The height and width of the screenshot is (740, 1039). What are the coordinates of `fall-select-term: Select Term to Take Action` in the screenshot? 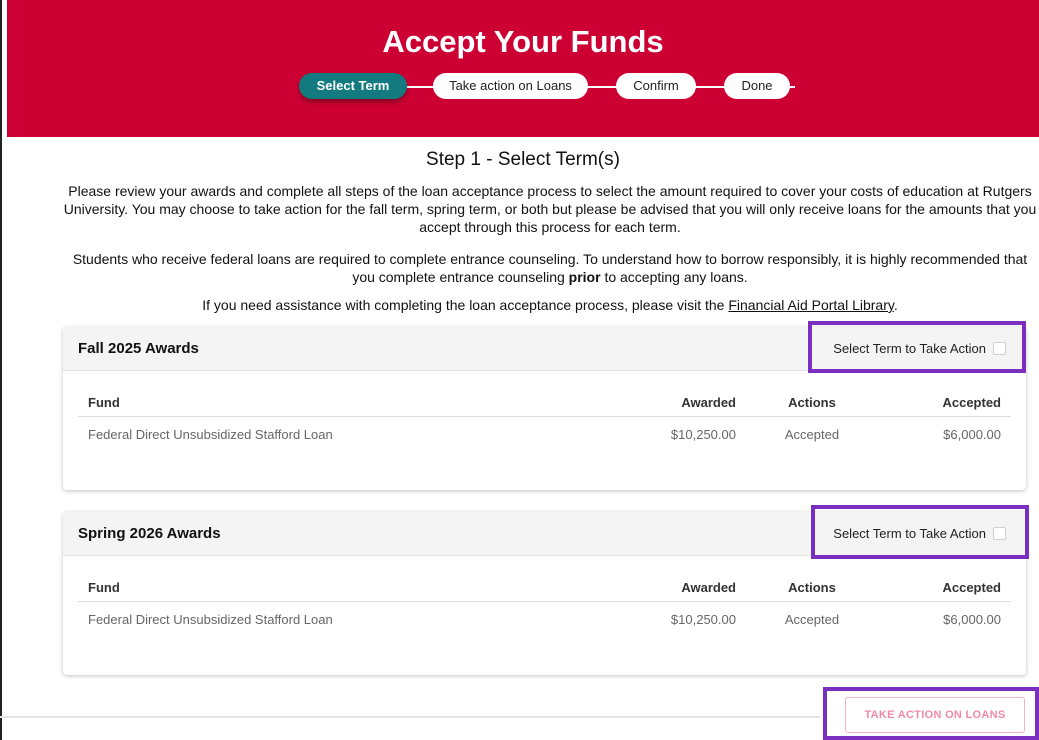 It's located at (919, 348).